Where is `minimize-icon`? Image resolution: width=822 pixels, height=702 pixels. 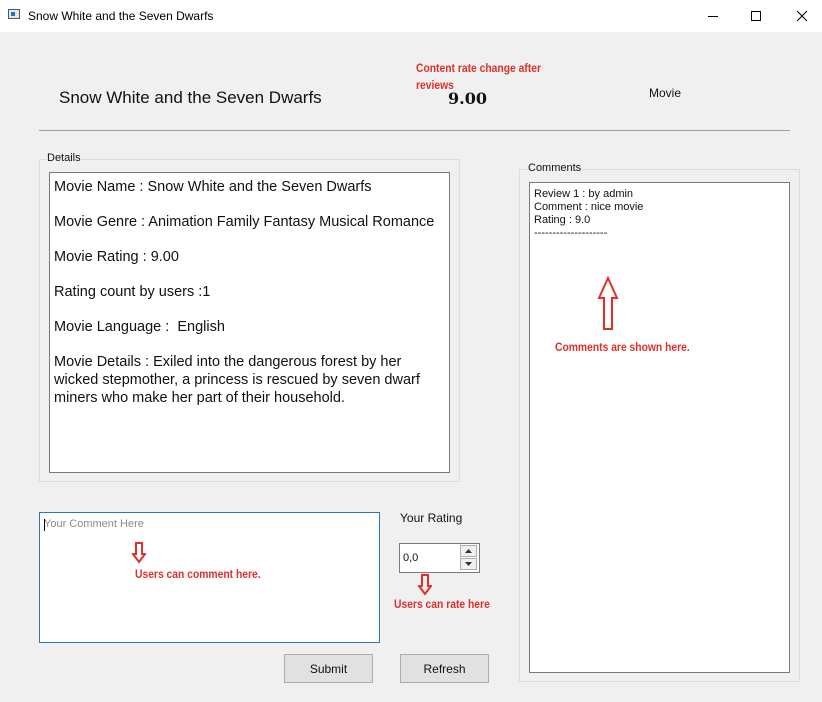 minimize-icon is located at coordinates (713, 16).